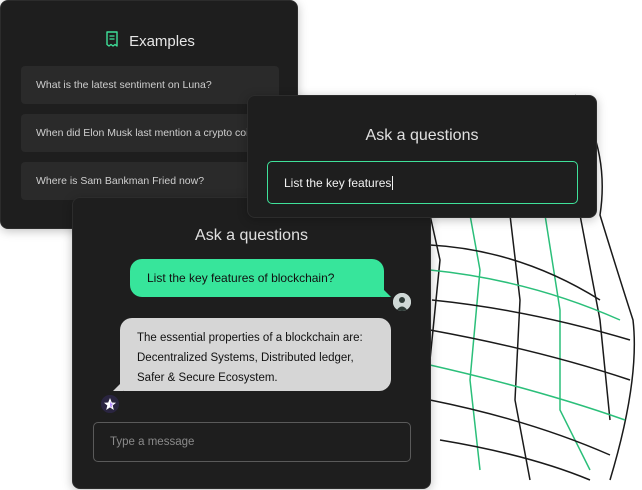  Describe the element at coordinates (422, 135) in the screenshot. I see `ask-title: Ask a questions` at that location.